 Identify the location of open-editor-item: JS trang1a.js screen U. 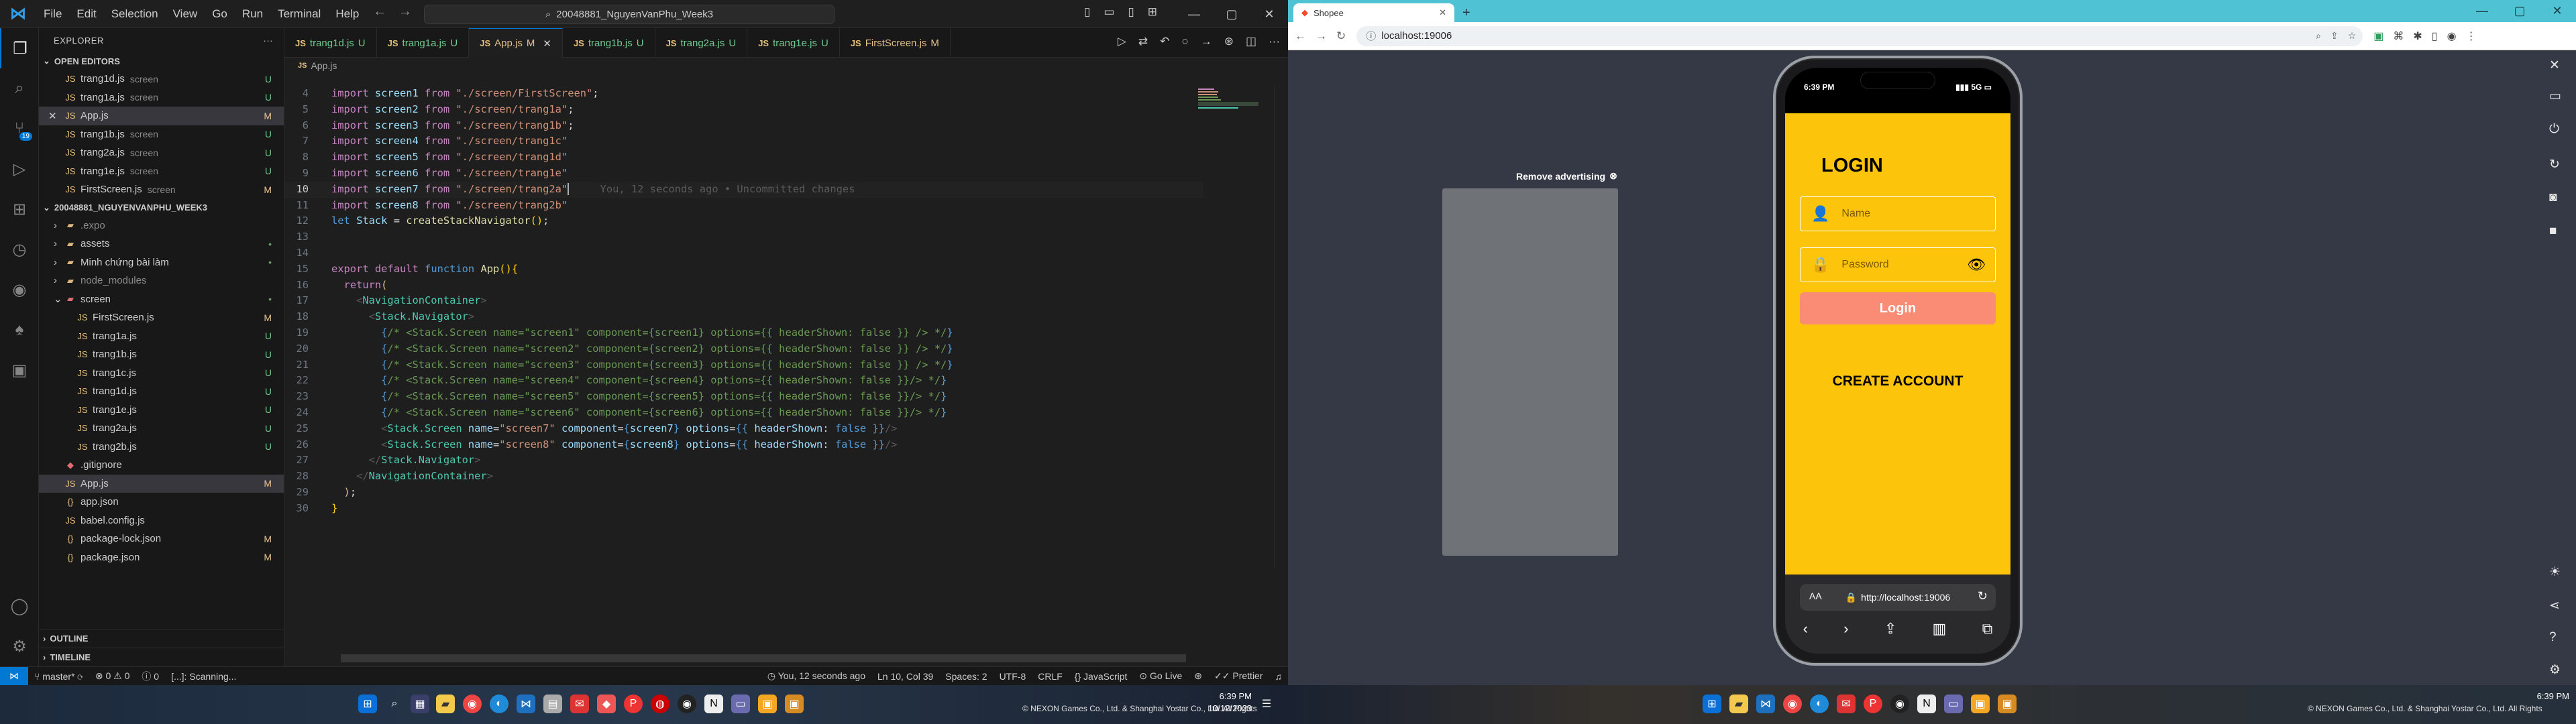
(161, 97).